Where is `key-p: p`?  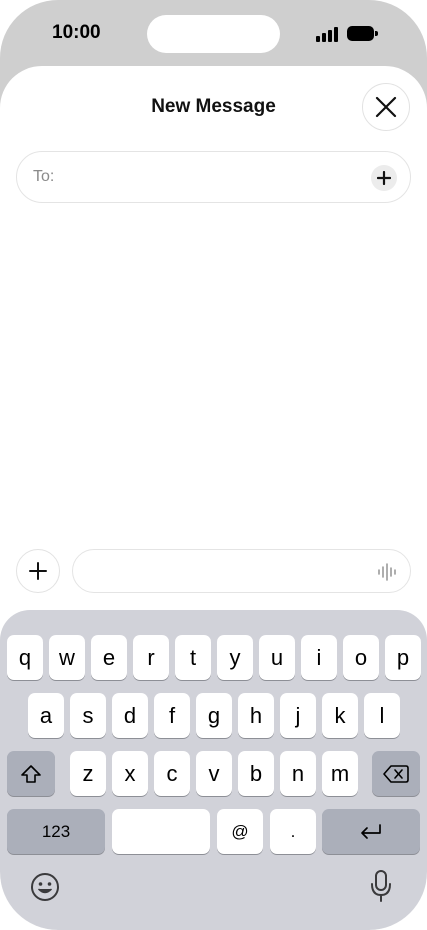 key-p: p is located at coordinates (403, 657).